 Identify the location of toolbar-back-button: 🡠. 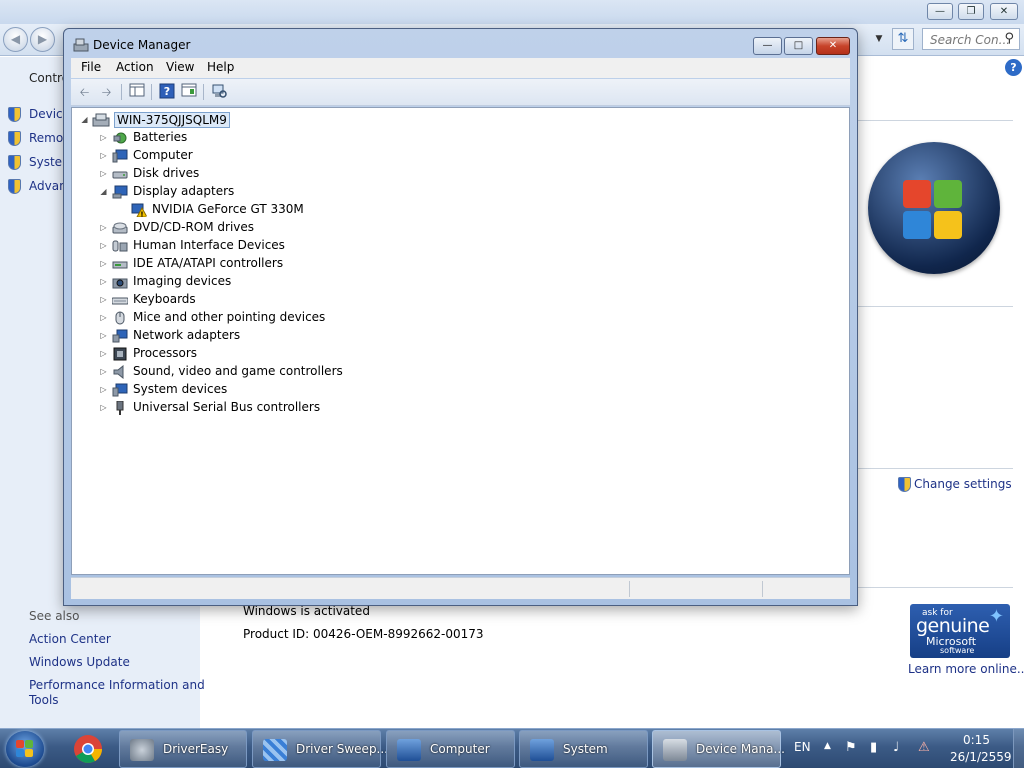
(84, 92).